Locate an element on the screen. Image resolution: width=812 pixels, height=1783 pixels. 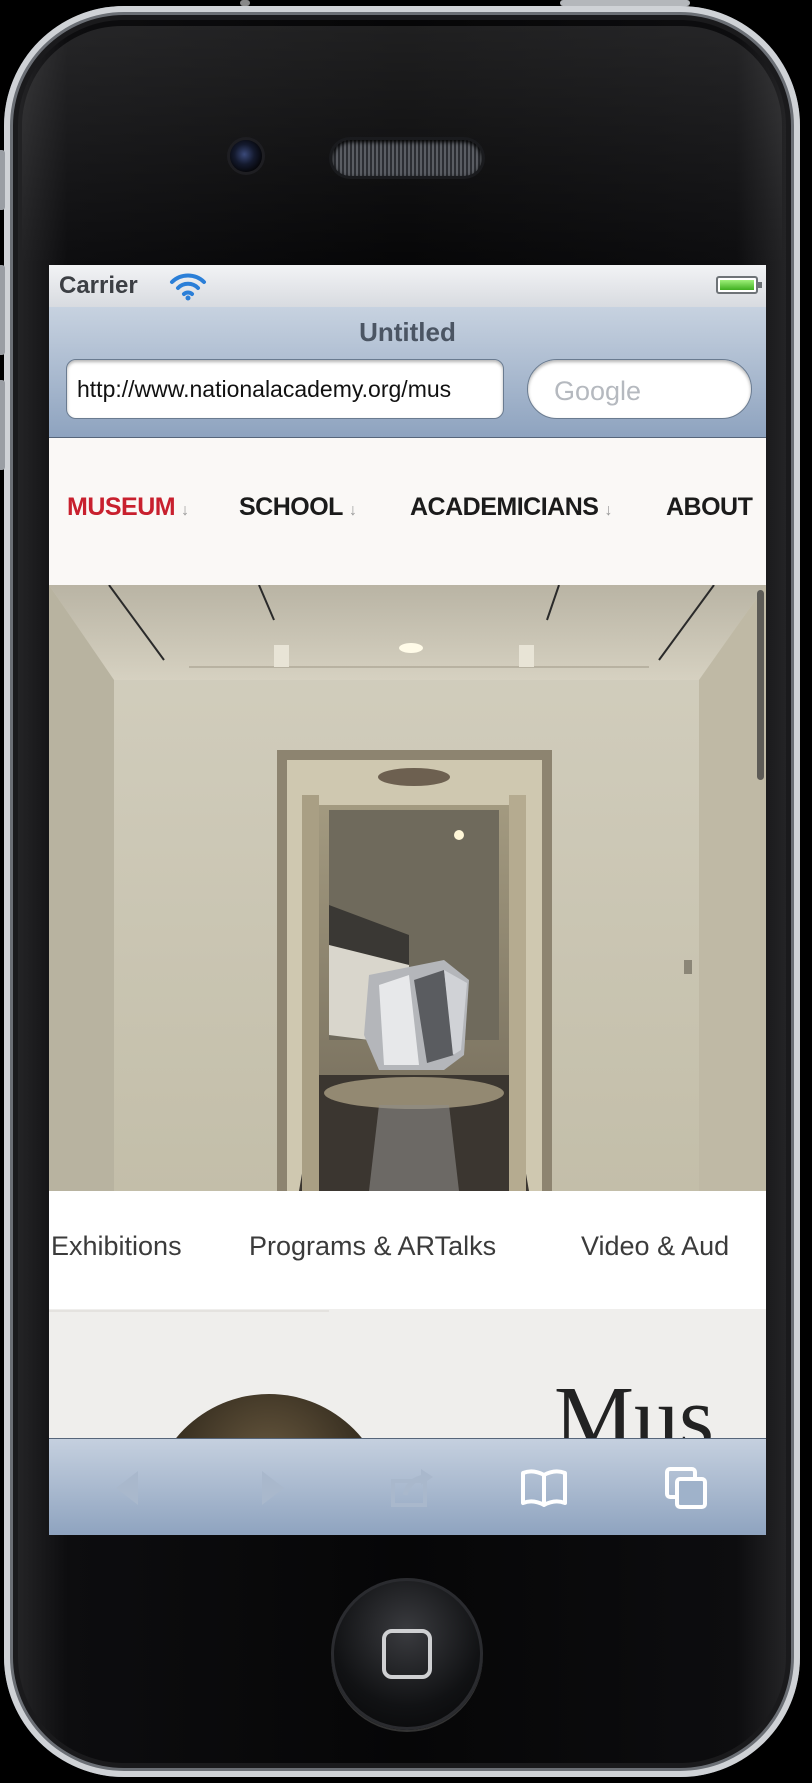
home-square-icon is located at coordinates (407, 1654).